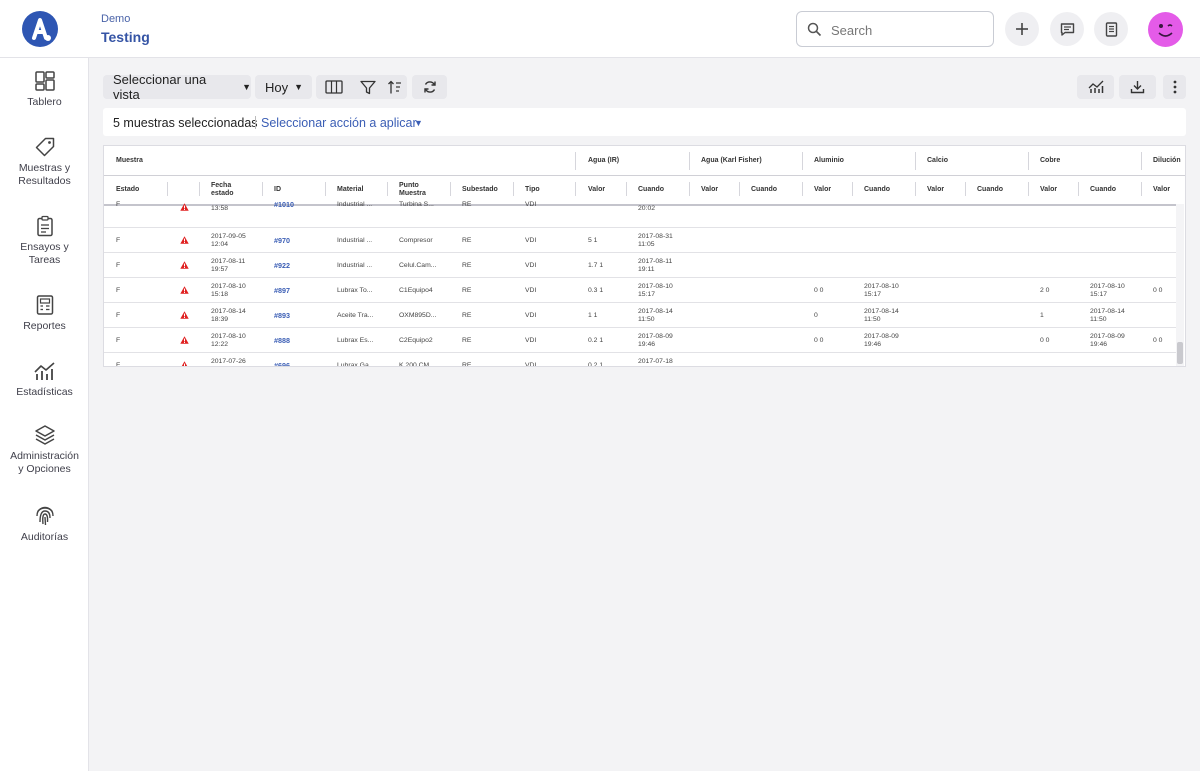 Image resolution: width=1200 pixels, height=771 pixels. Describe the element at coordinates (395, 87) in the screenshot. I see `sort-button` at that location.